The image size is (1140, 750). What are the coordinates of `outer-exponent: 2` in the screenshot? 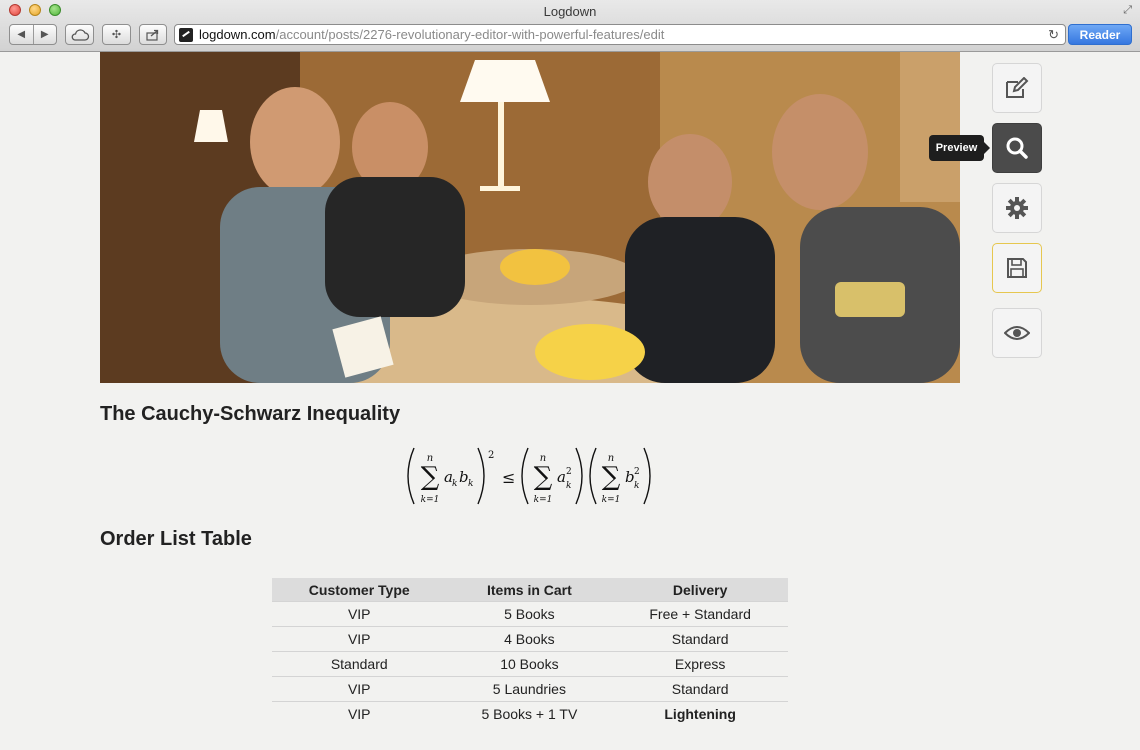 It's located at (491, 455).